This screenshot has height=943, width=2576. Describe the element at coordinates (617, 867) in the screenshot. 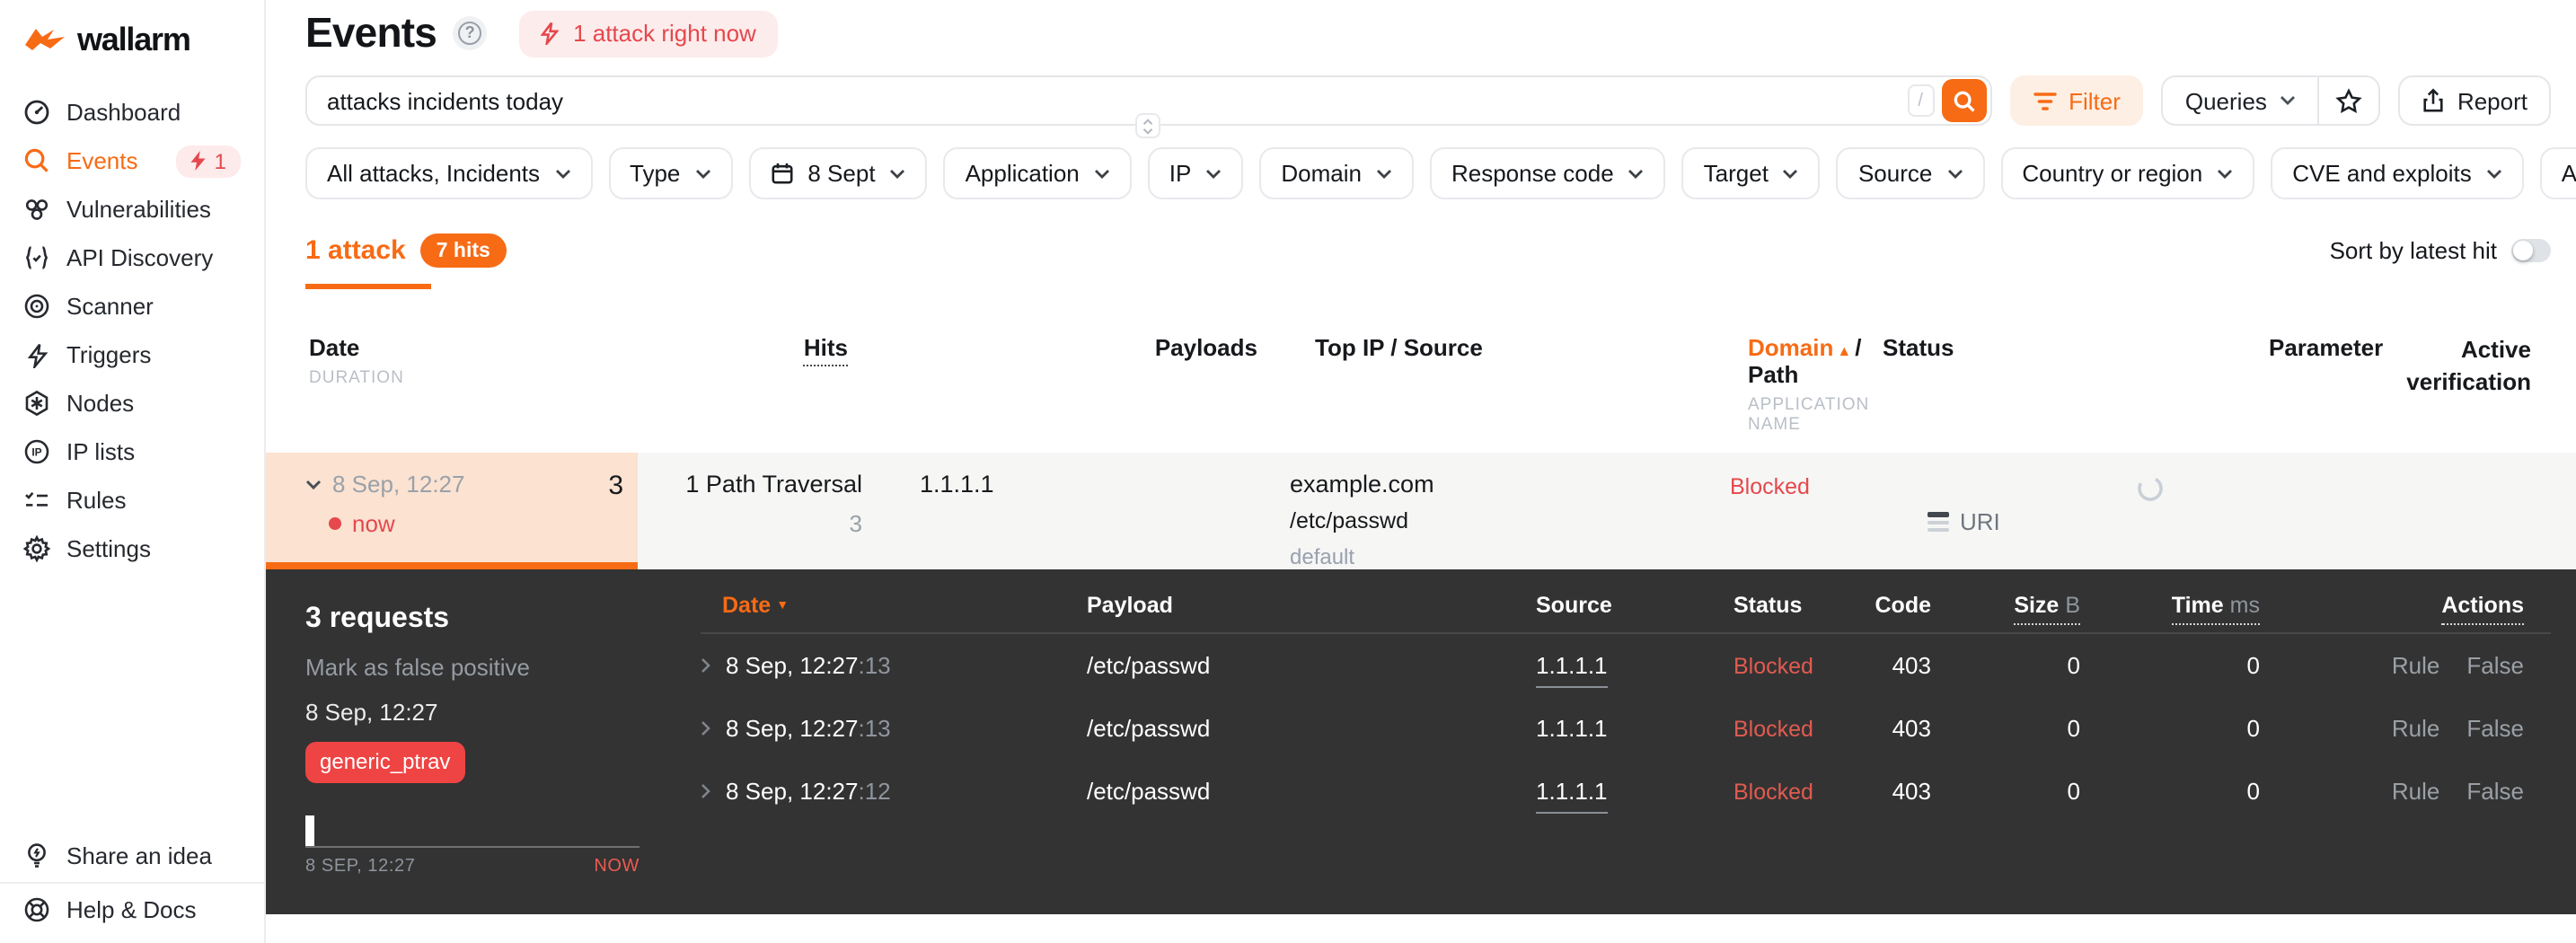

I see `timeline-now-label: NOW` at that location.